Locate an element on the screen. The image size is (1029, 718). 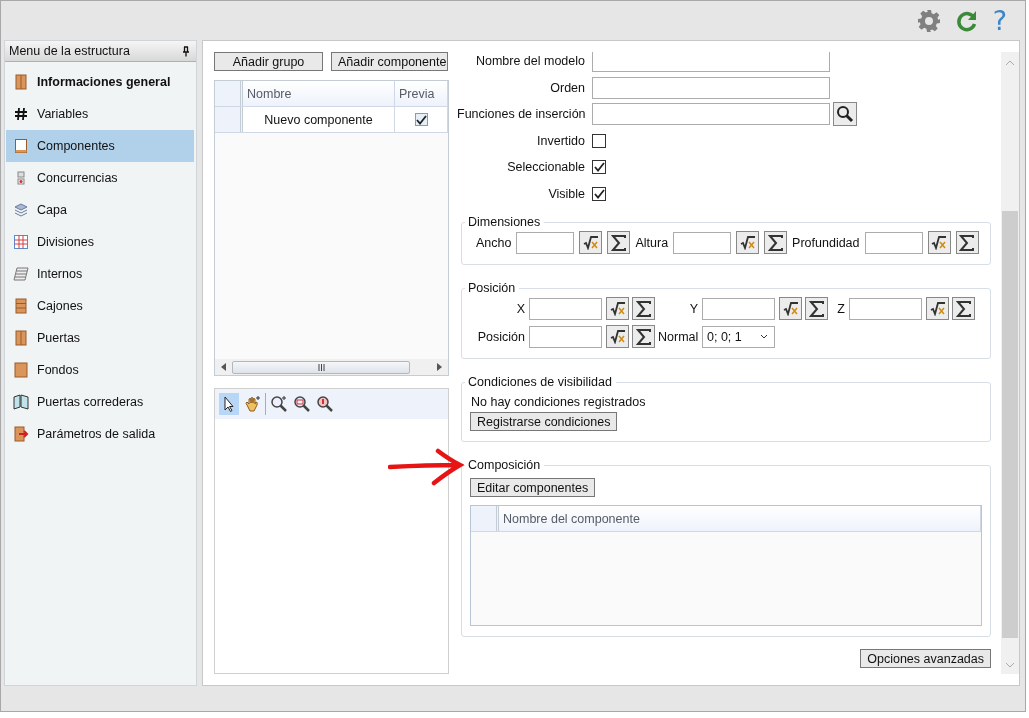
edit-components-button: Editar componentes is located at coordinates (533, 487).